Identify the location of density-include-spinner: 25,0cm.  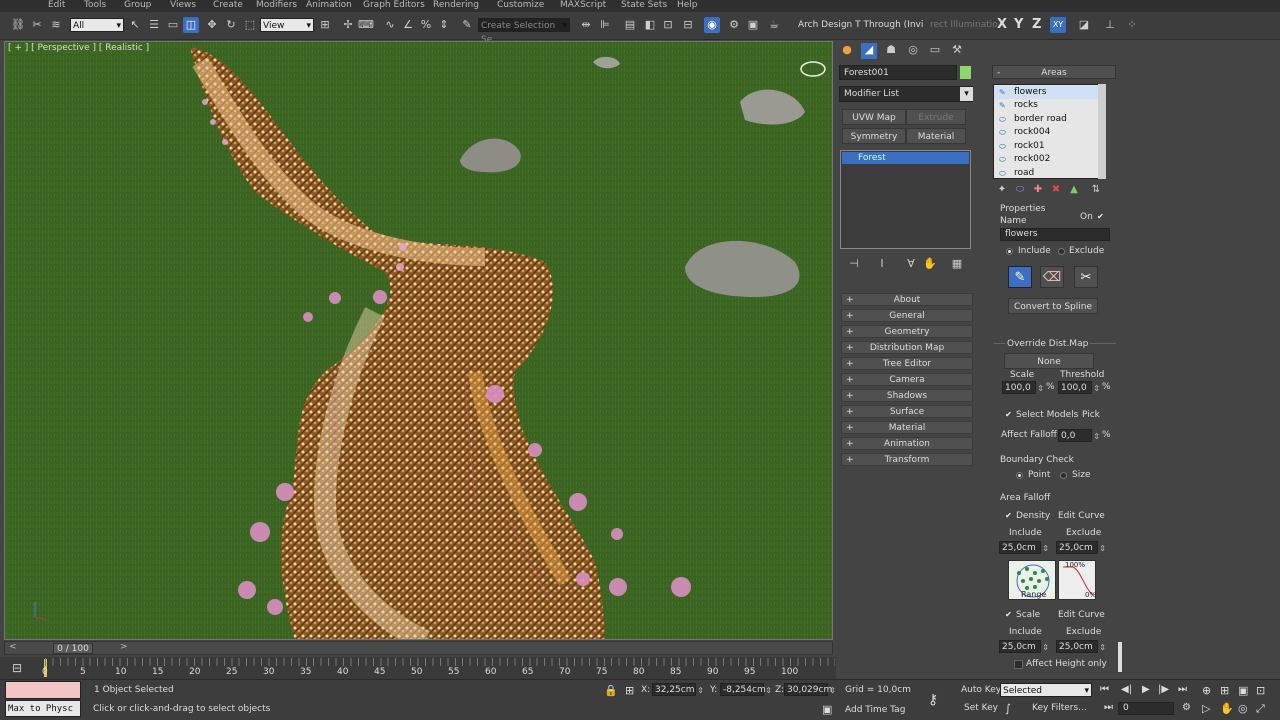
(1024, 548).